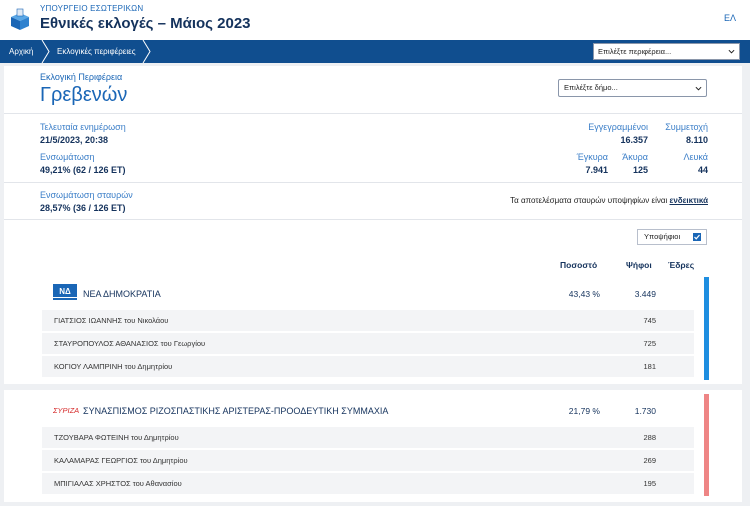  Describe the element at coordinates (111, 320) in the screenshot. I see `candidate-name: ΓΙΑΤΣΙΟΣ ΙΩΑΝΝΗΣ του Νικολάου` at that location.